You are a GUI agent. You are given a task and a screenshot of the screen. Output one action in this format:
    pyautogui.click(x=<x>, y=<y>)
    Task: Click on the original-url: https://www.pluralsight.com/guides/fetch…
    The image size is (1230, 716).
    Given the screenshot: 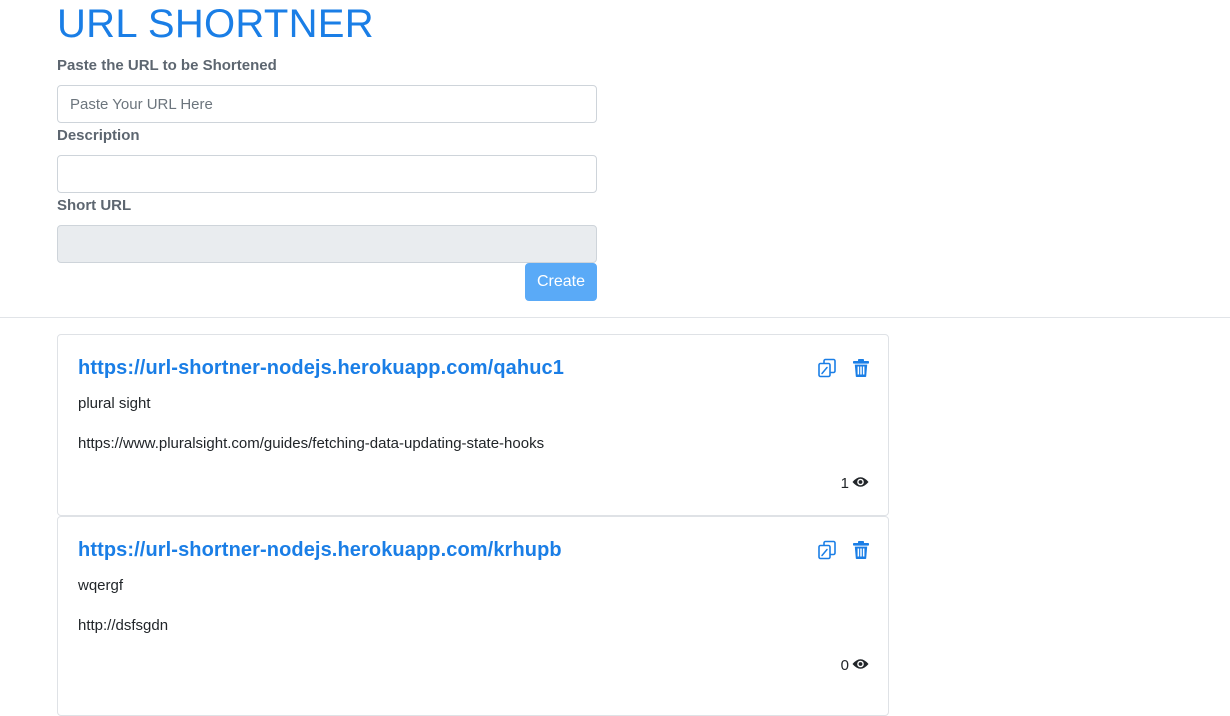 What is the action you would take?
    pyautogui.click(x=311, y=443)
    